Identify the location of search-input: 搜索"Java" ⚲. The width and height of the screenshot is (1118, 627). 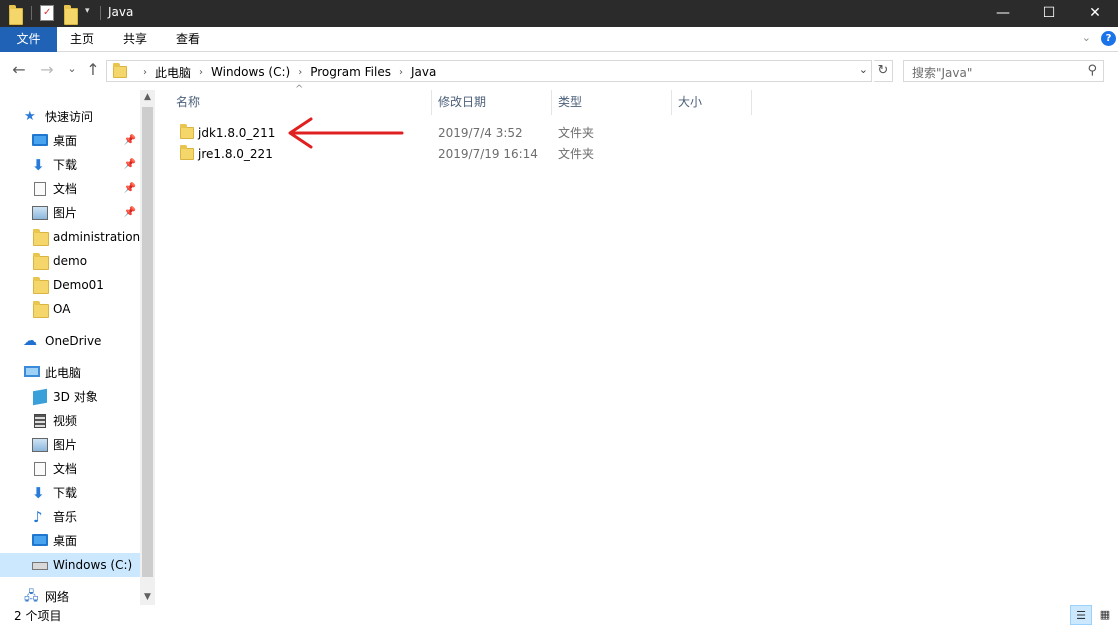
(1003, 71).